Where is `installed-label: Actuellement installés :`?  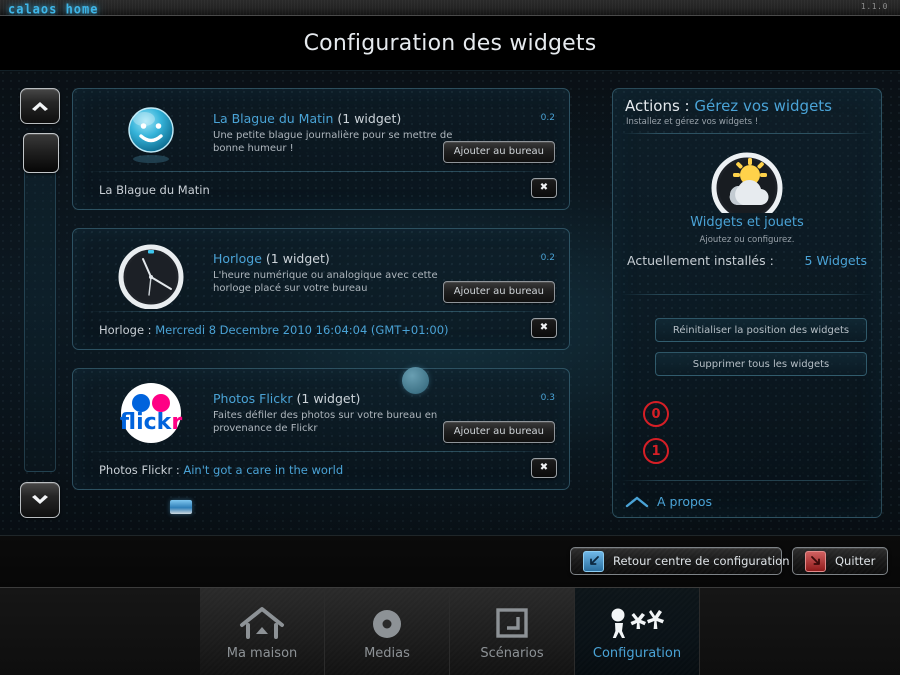
installed-label: Actuellement installés : is located at coordinates (700, 260).